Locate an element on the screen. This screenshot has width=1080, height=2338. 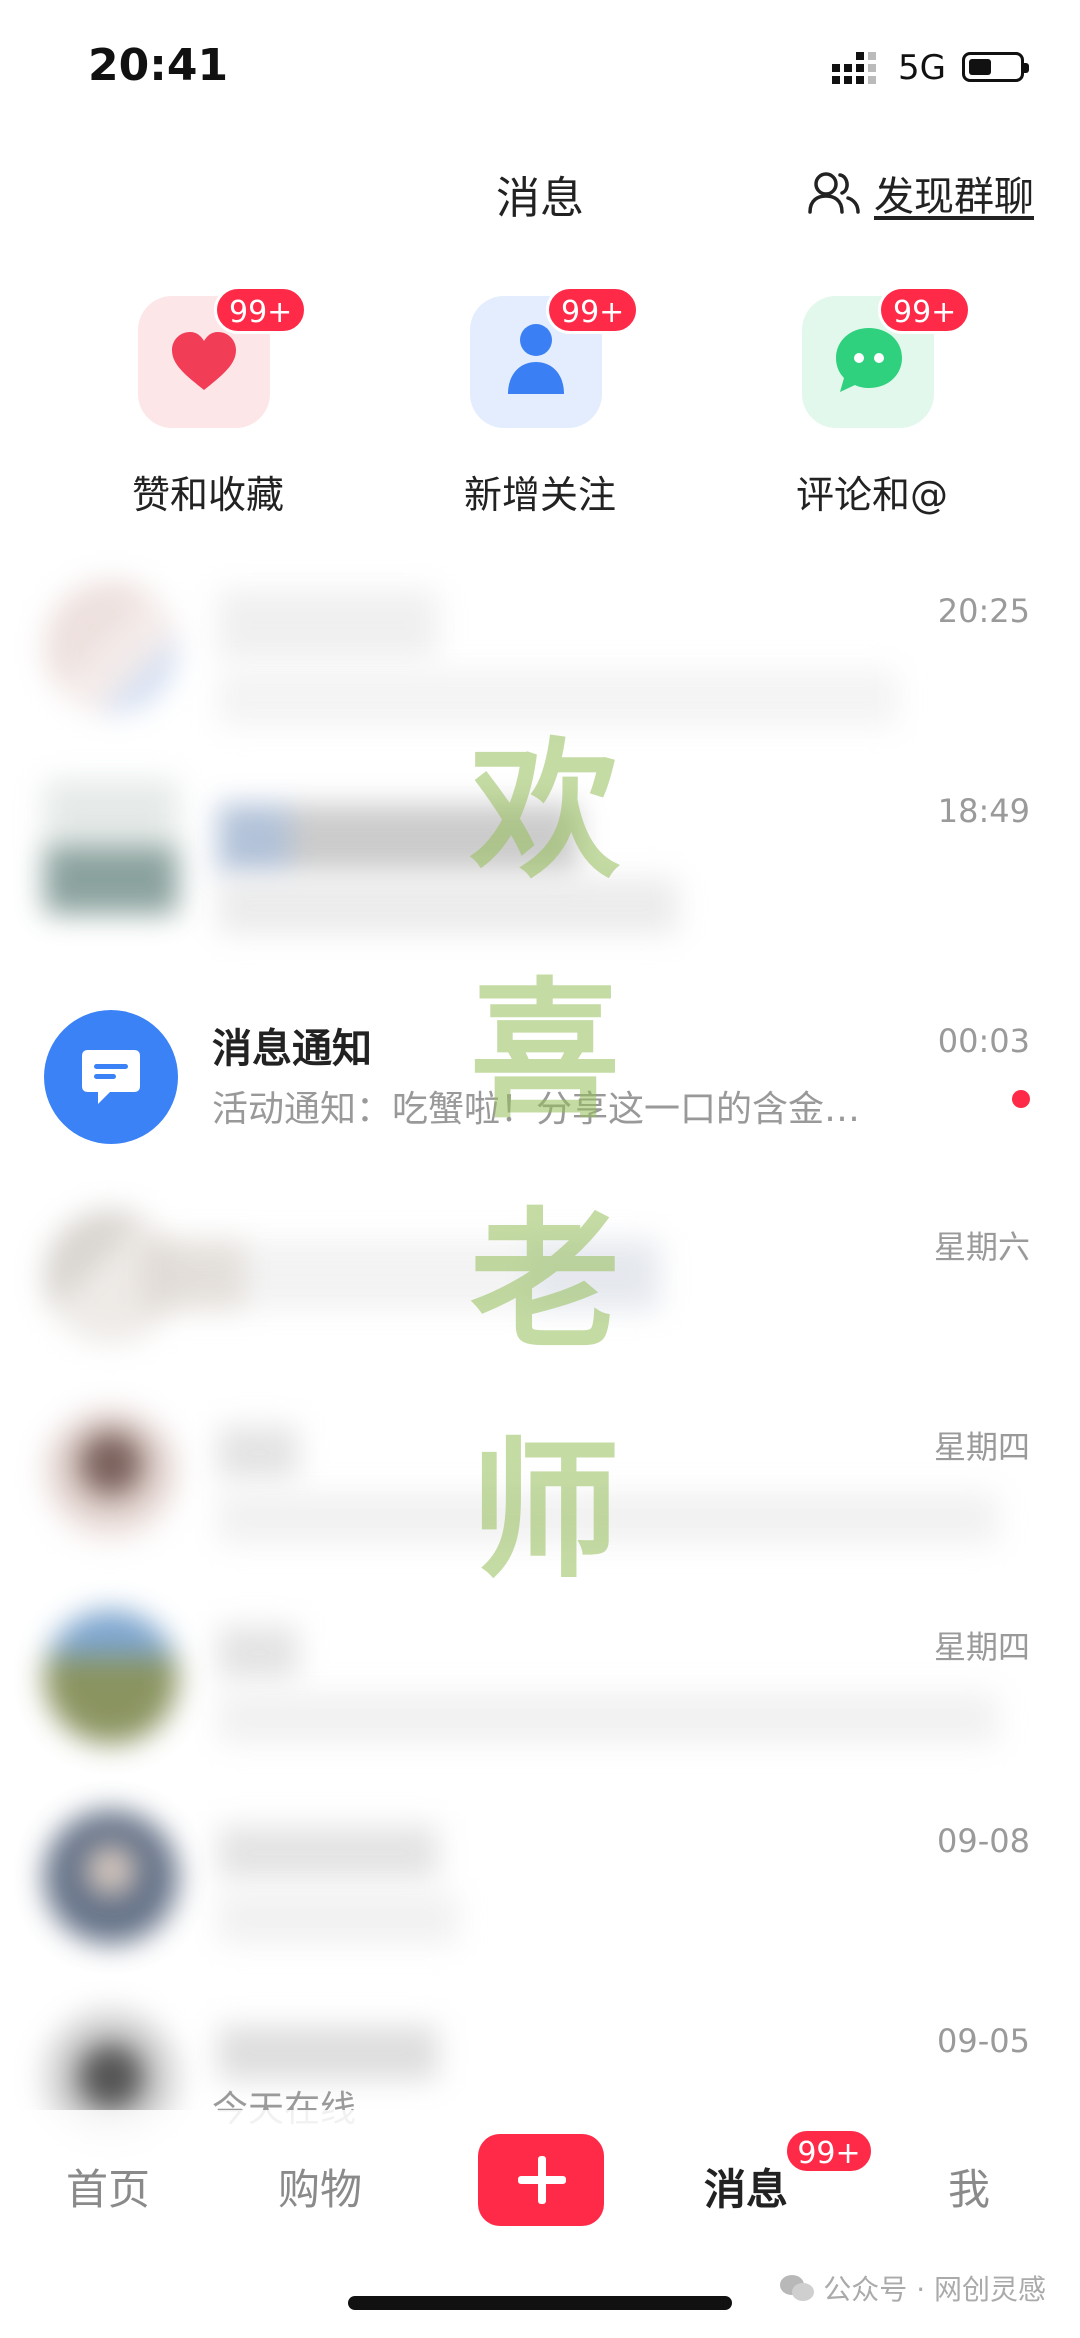
tab-messages: 消息 is located at coordinates (746, 2186).